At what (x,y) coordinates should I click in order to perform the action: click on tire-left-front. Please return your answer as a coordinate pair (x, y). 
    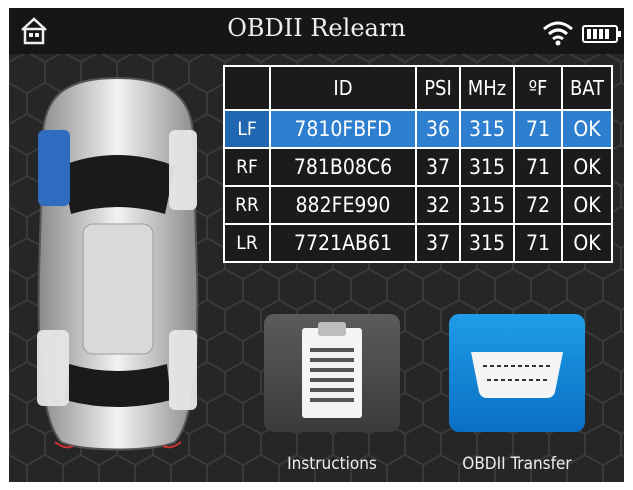
    Looking at the image, I should click on (54, 168).